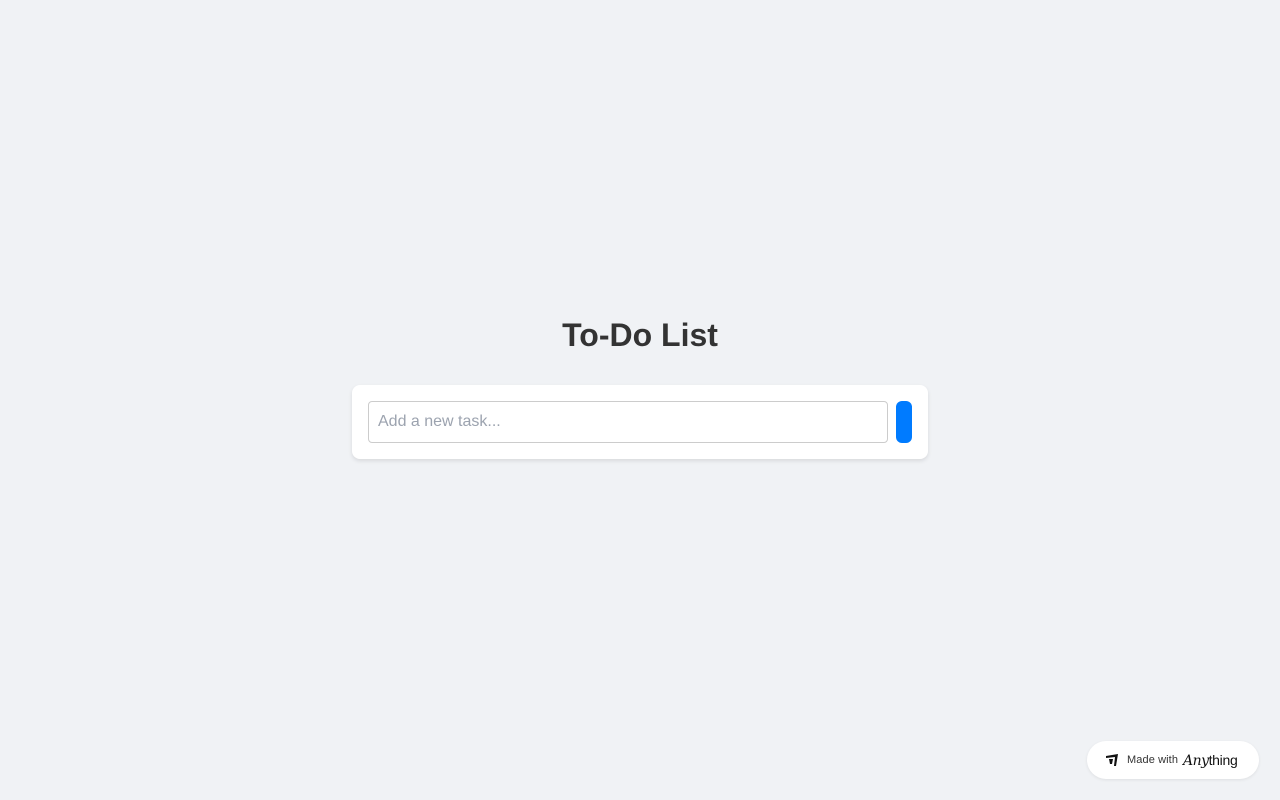 The width and height of the screenshot is (1280, 800). I want to click on page-title: To-Do List, so click(640, 335).